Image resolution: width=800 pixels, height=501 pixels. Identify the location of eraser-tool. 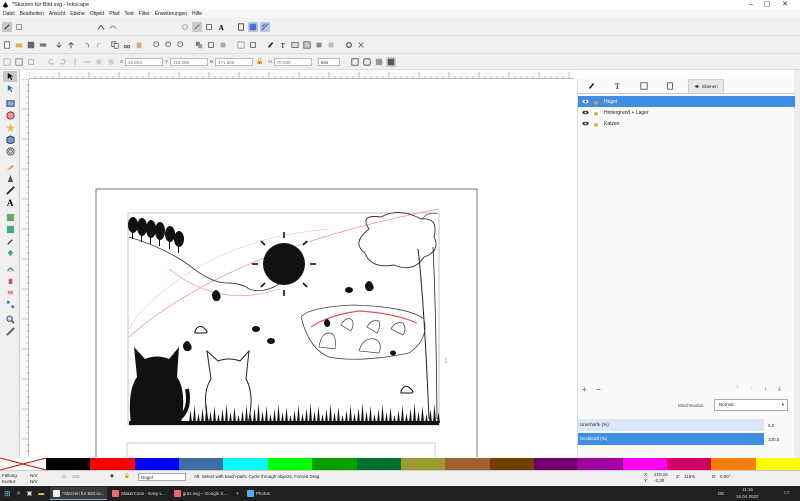
(10, 292).